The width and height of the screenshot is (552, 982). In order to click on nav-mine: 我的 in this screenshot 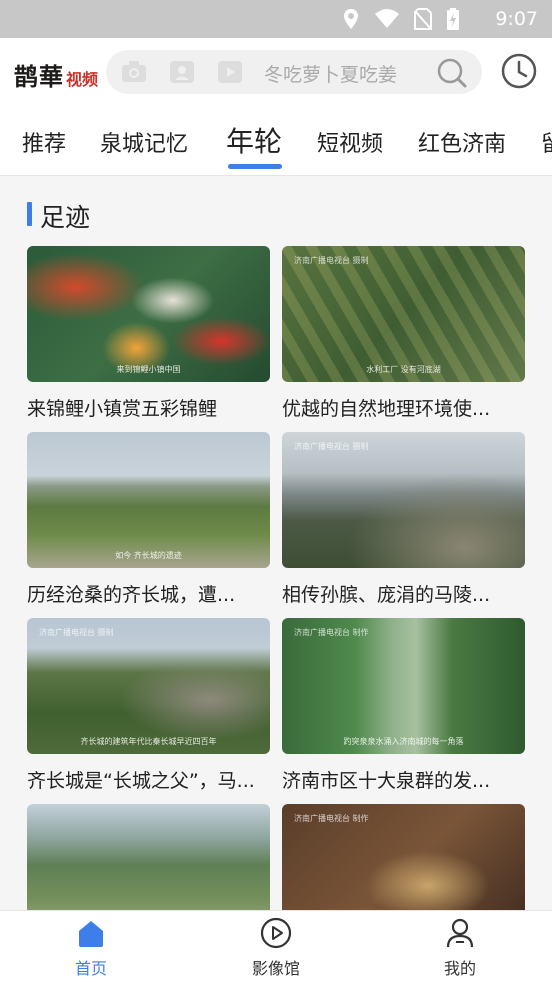, I will do `click(460, 946)`.